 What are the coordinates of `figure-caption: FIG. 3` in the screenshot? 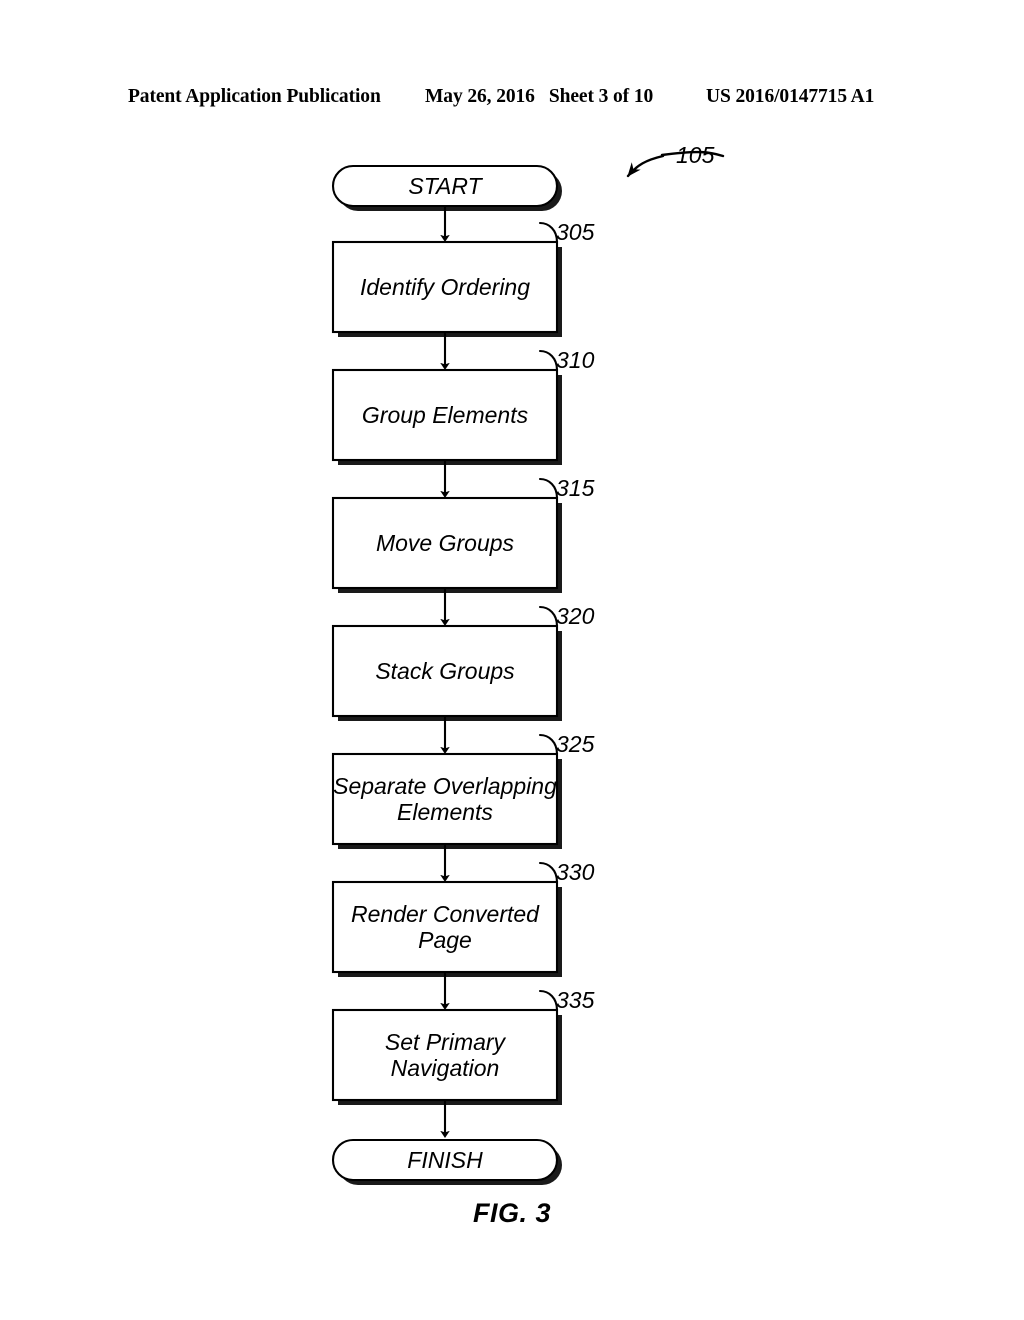 It's located at (511, 1213).